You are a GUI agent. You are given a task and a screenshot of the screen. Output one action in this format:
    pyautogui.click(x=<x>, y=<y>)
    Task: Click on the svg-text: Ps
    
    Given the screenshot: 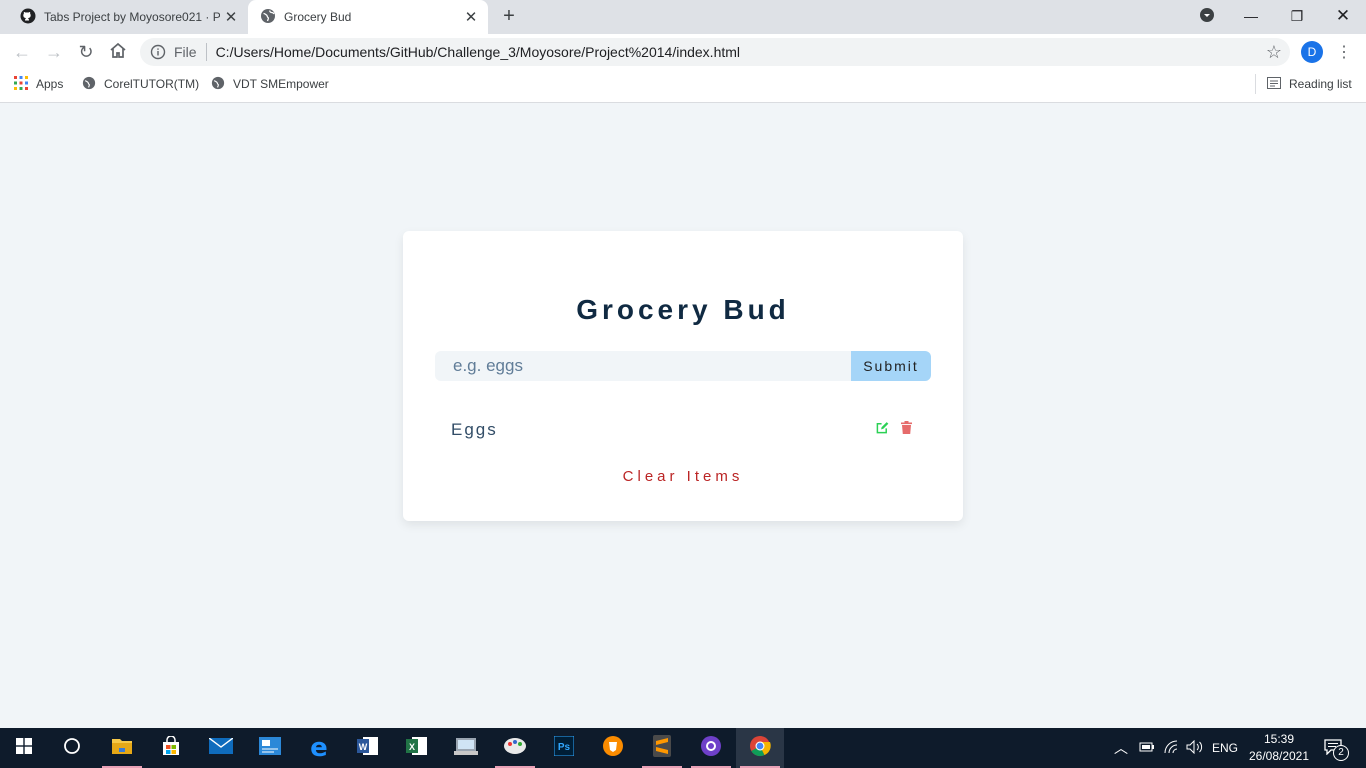 What is the action you would take?
    pyautogui.click(x=564, y=747)
    